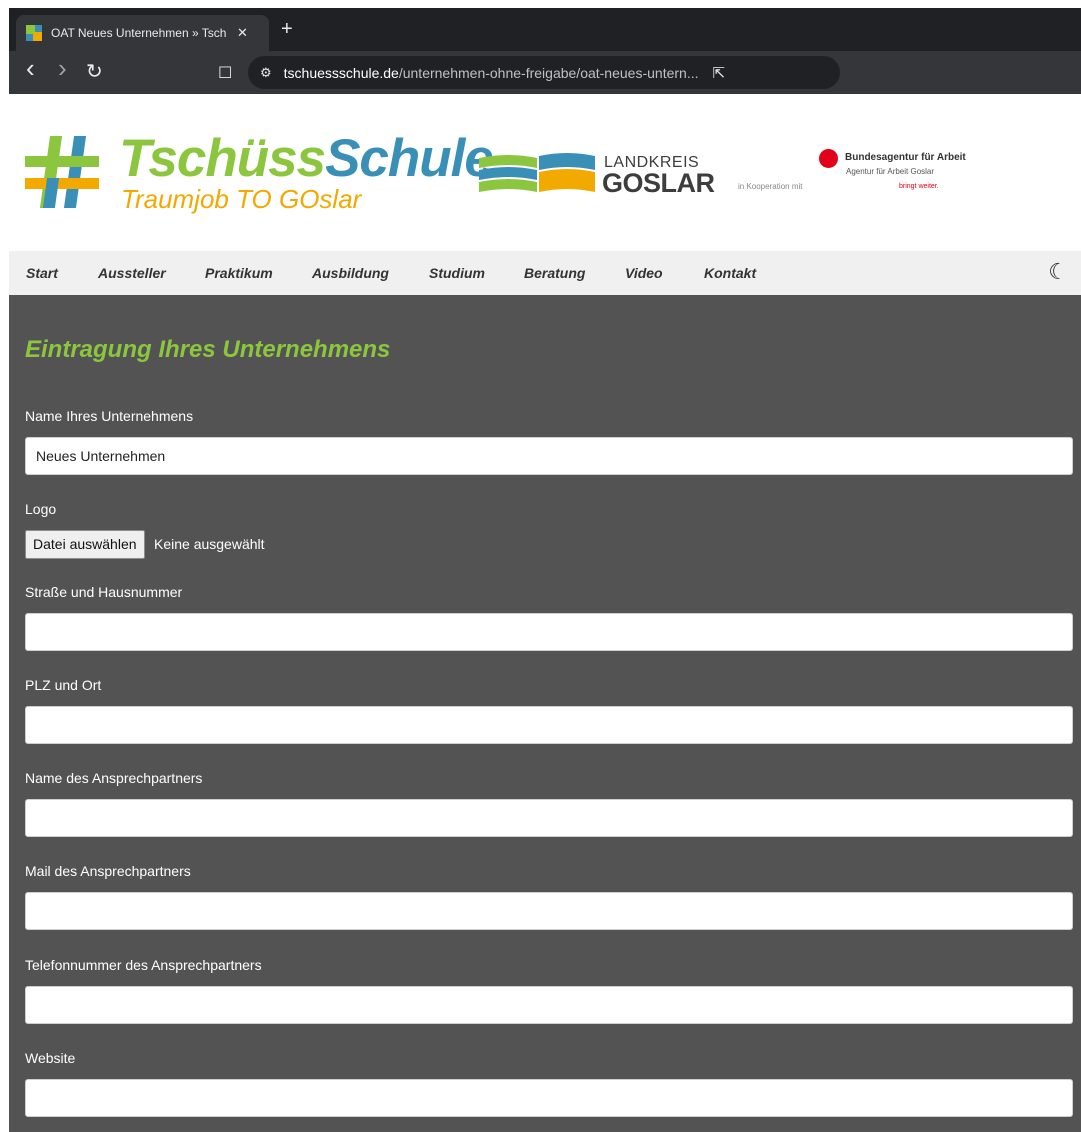  Describe the element at coordinates (208, 349) in the screenshot. I see `form-heading: Eintragung Ihres Unternehmens` at that location.